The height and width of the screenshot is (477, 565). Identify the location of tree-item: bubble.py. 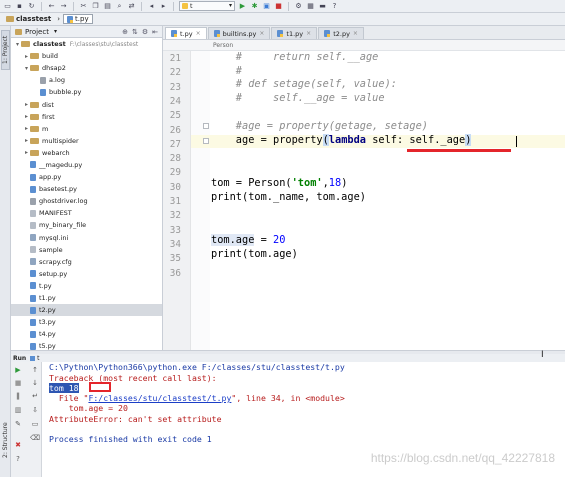
(86, 92).